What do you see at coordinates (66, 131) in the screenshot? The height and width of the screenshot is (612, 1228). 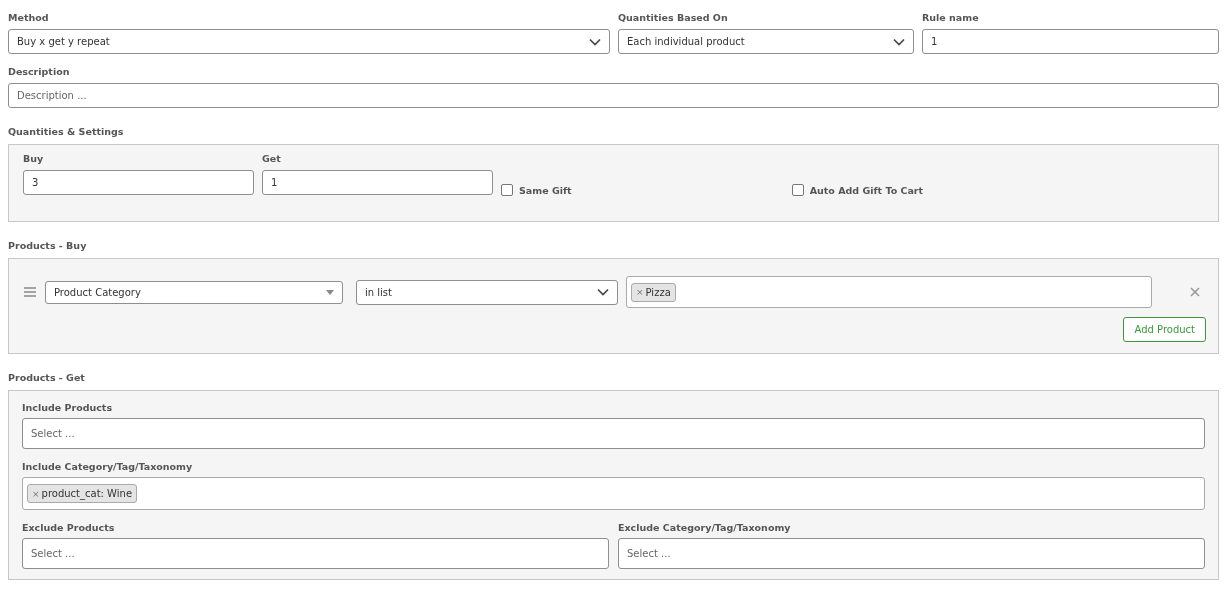 I see `section-title: Quantities & Settings` at bounding box center [66, 131].